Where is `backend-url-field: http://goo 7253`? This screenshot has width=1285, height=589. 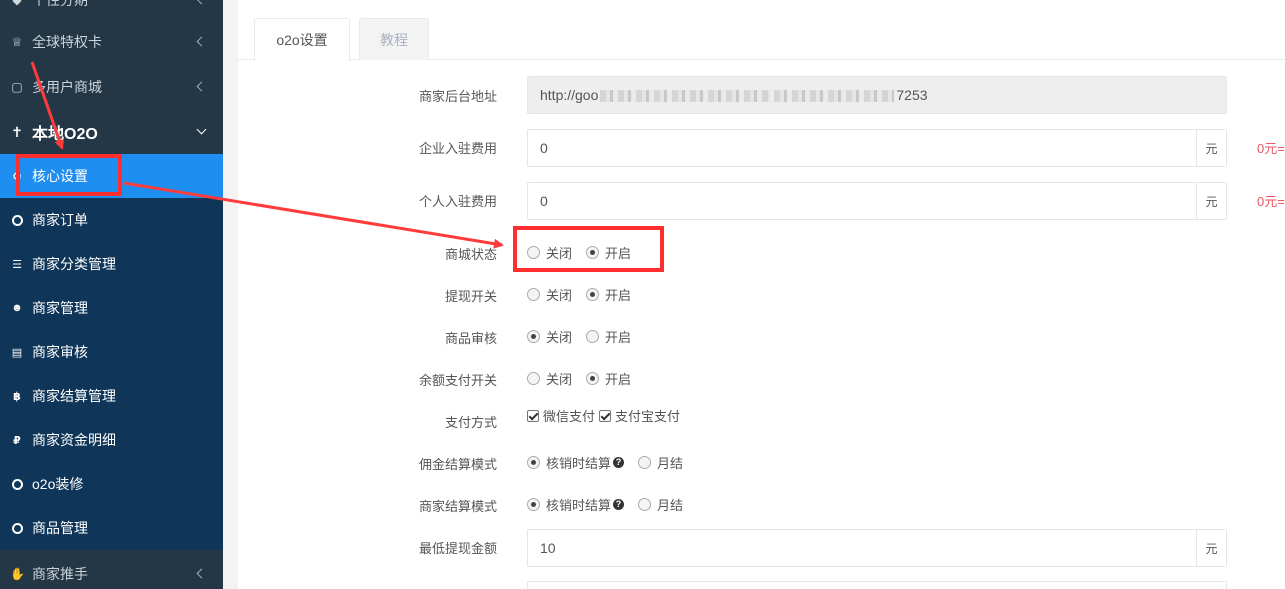
backend-url-field: http://goo 7253 is located at coordinates (877, 95).